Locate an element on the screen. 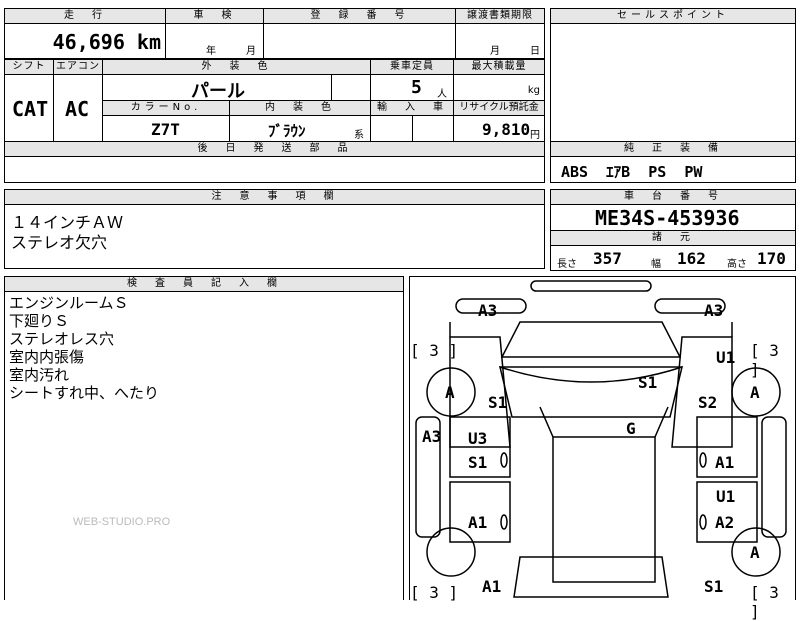  roof is located at coordinates (604, 509).